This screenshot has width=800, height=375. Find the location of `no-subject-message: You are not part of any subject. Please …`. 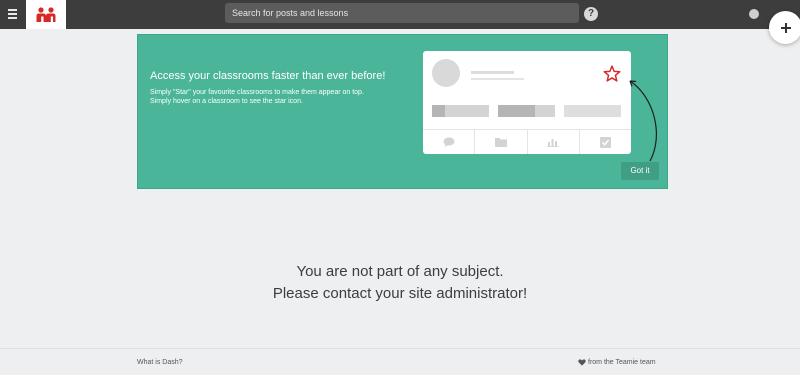

no-subject-message: You are not part of any subject. Please … is located at coordinates (400, 283).